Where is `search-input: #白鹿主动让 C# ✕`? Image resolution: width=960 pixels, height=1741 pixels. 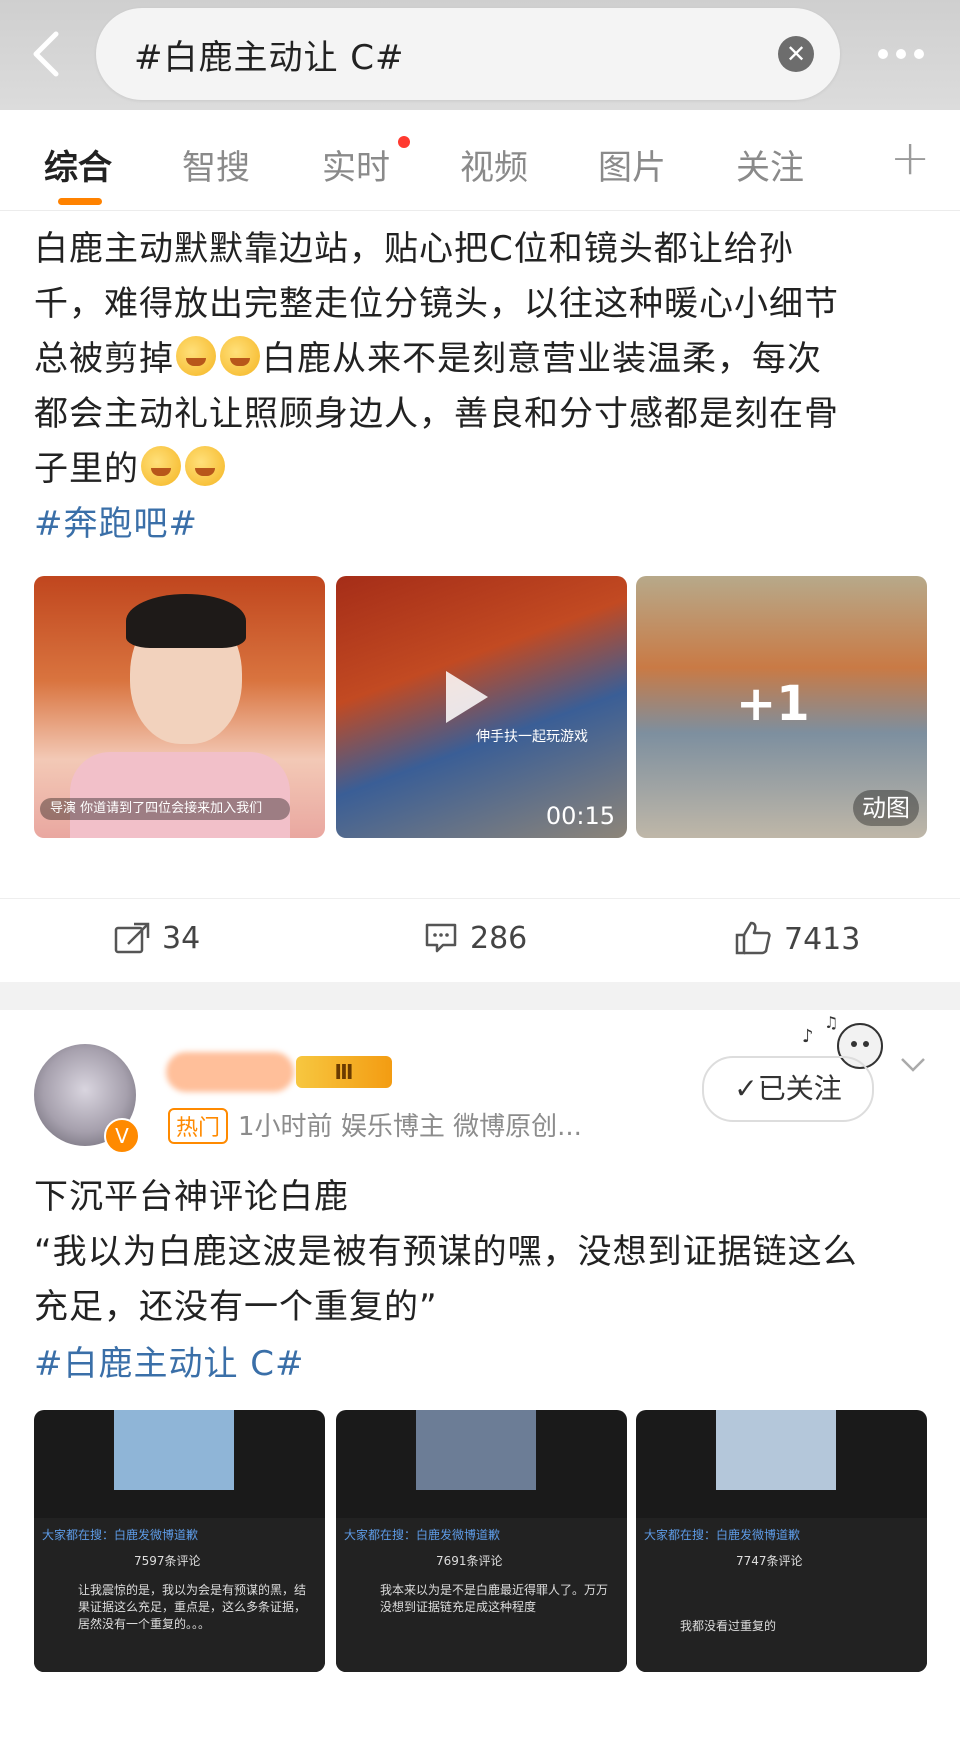 search-input: #白鹿主动让 C# ✕ is located at coordinates (468, 54).